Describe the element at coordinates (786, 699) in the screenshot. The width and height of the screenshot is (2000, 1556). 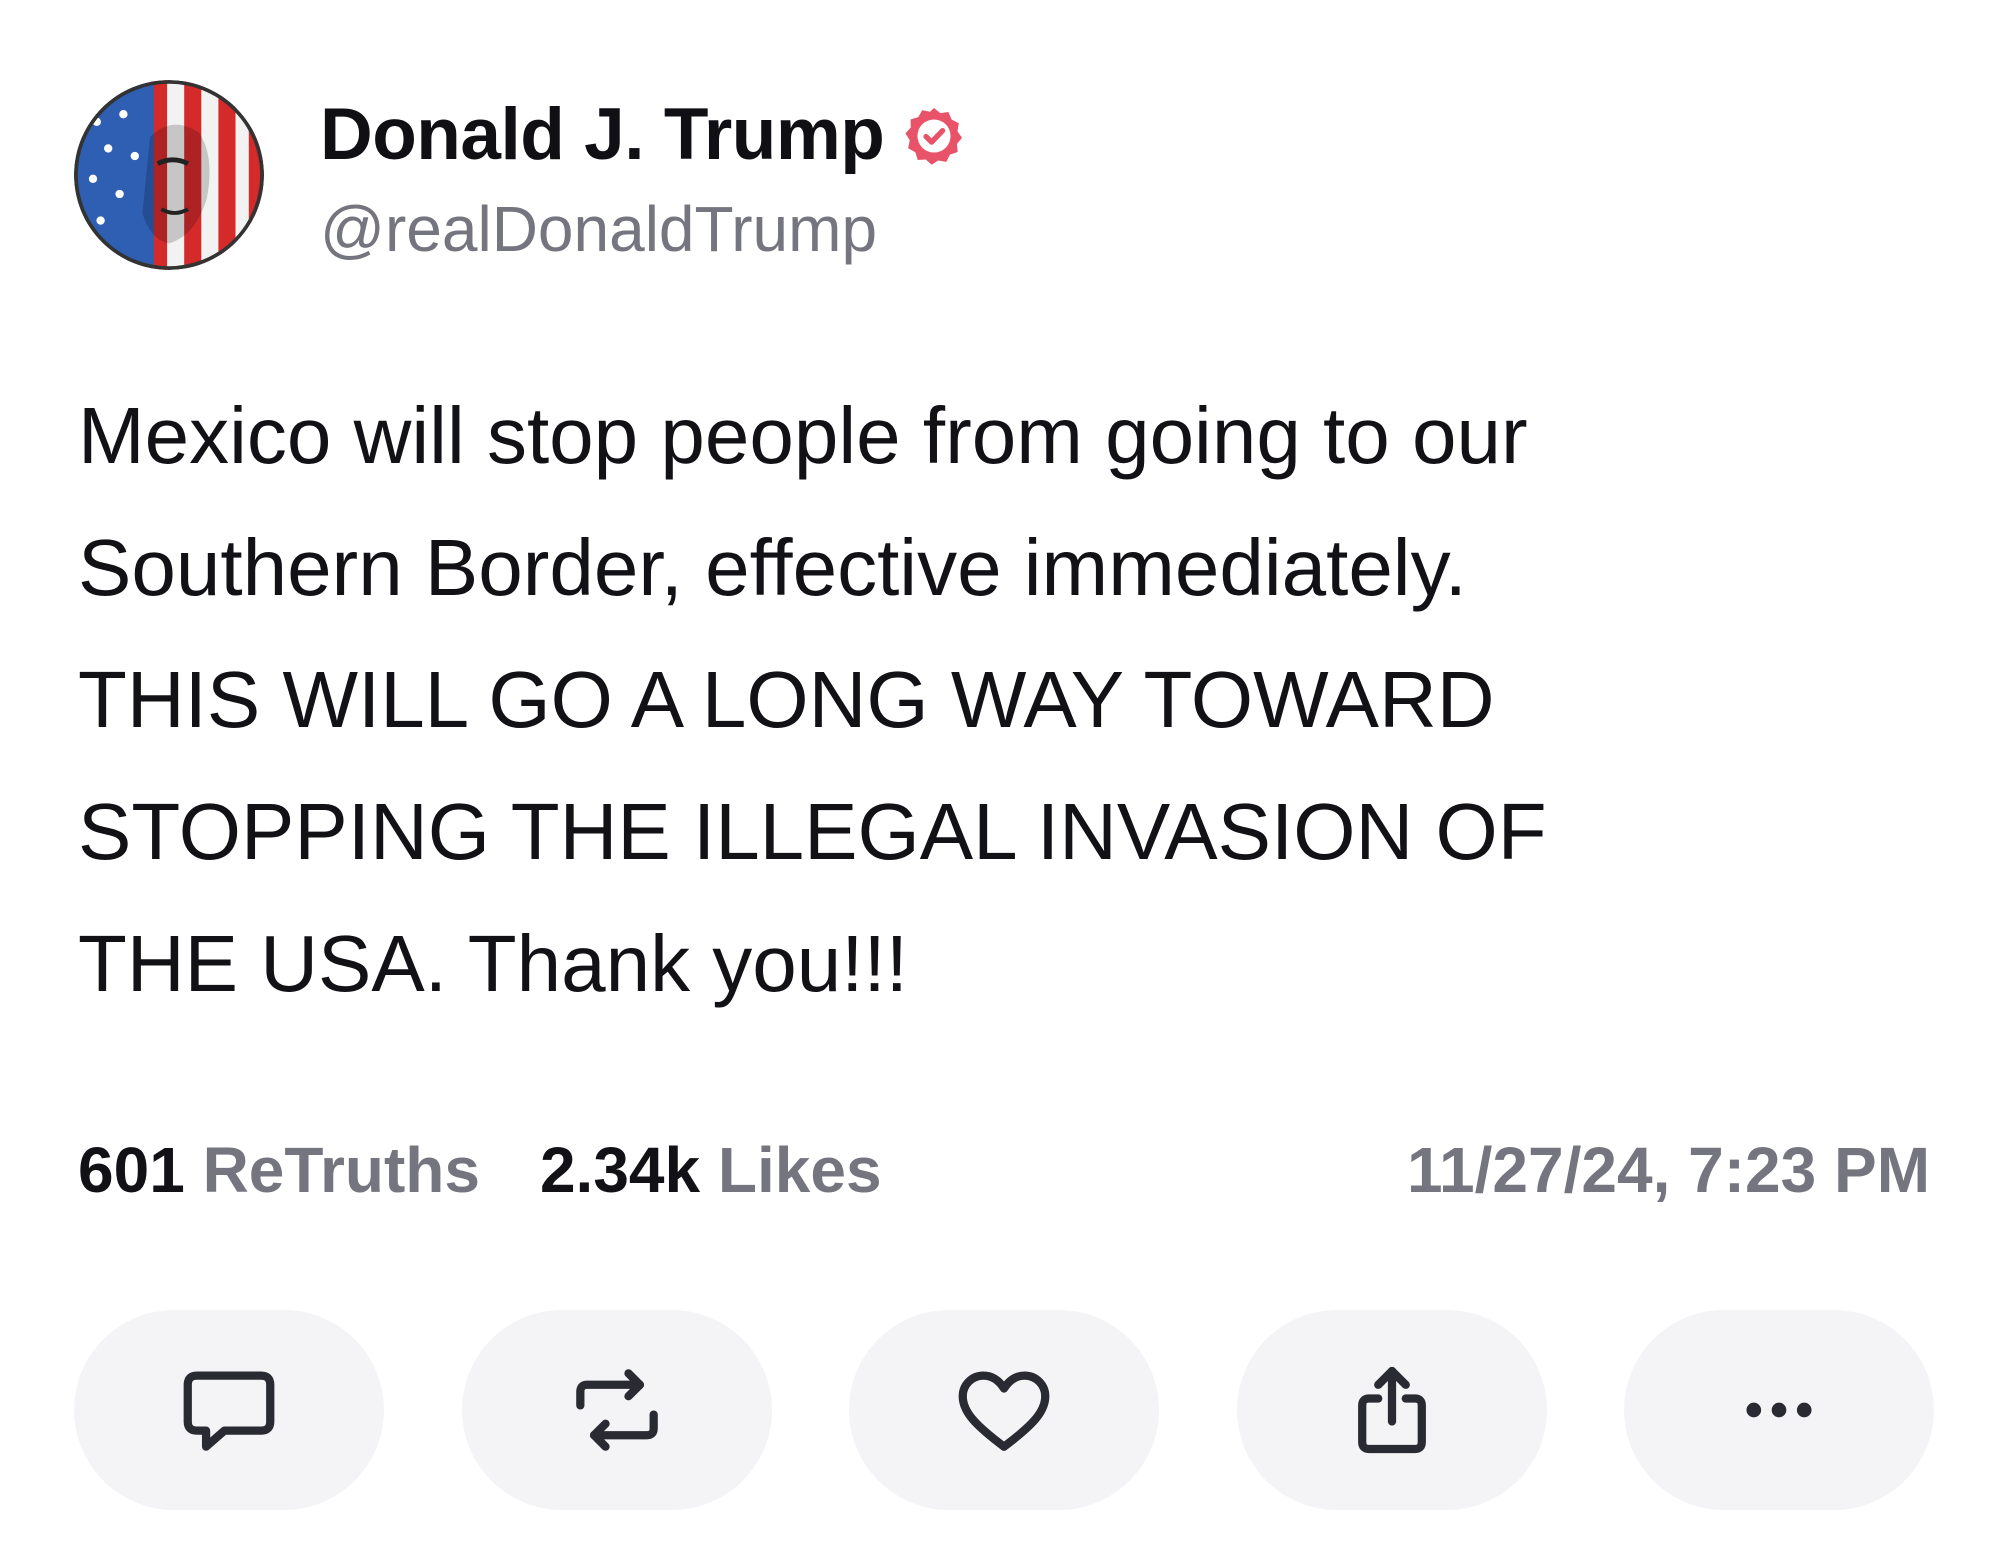
I see `post-text-line: THIS WILL GO A LONG WAY TOWARD` at that location.